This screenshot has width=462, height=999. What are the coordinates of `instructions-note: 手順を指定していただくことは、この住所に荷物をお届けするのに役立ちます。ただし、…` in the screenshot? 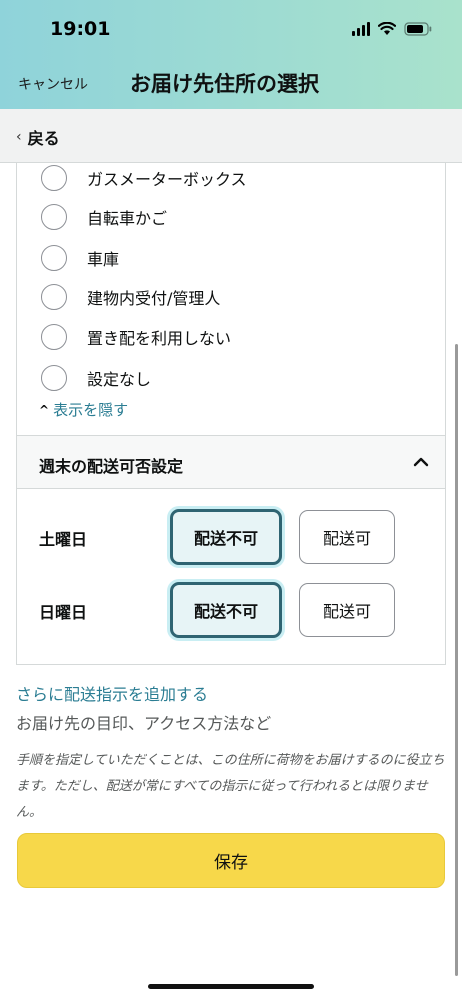 It's located at (230, 786).